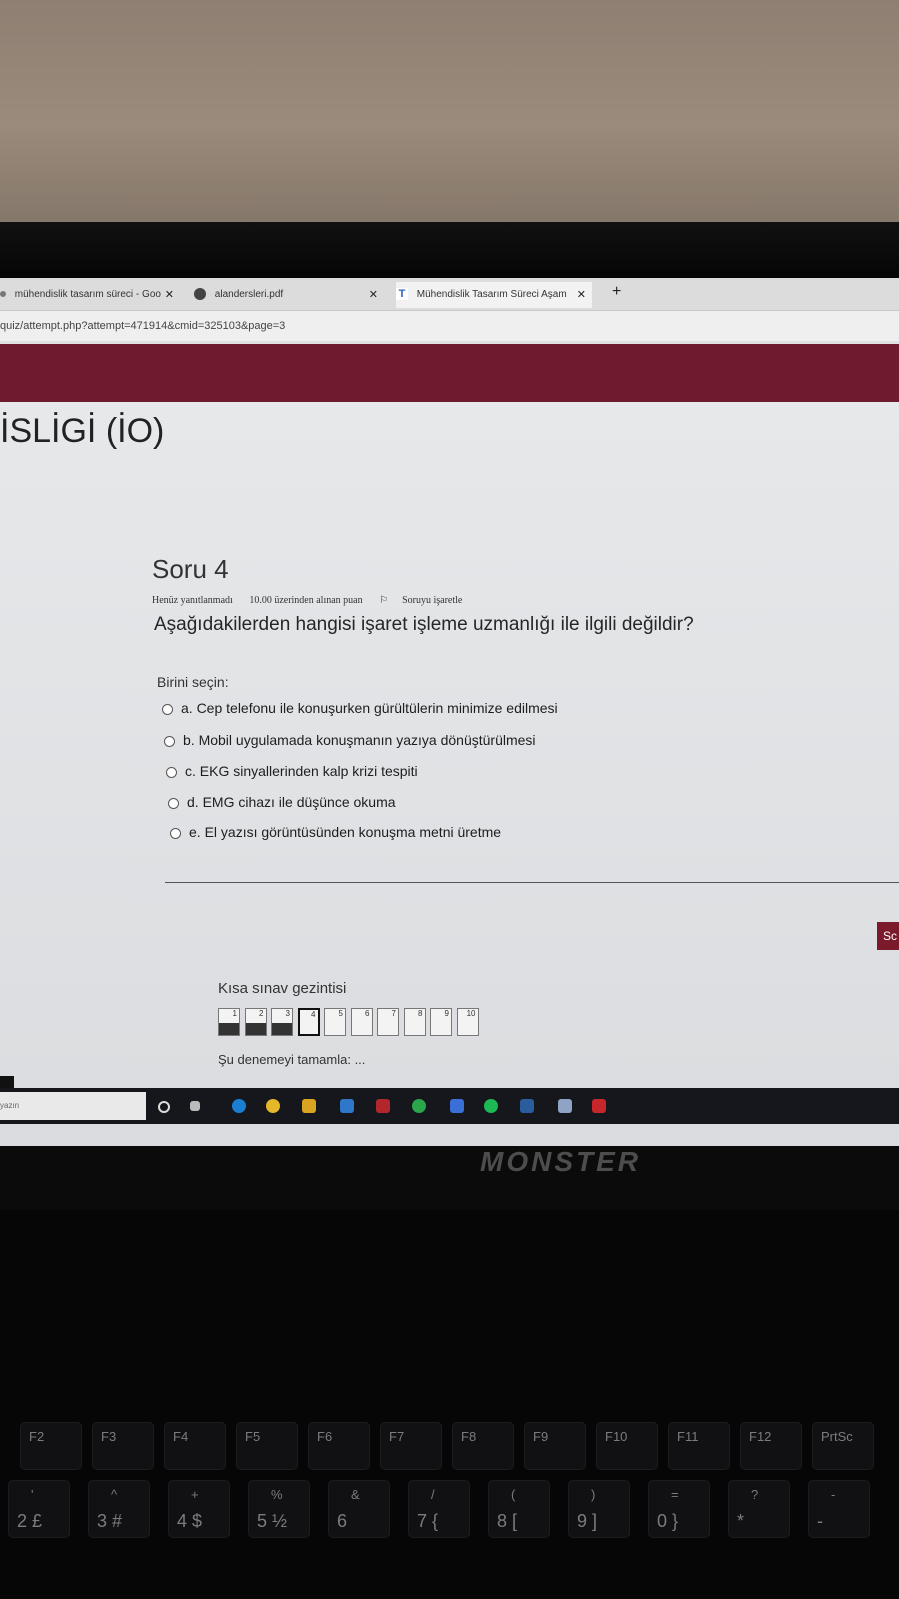  I want to click on taskbar-search-input: yazın, so click(73, 1106).